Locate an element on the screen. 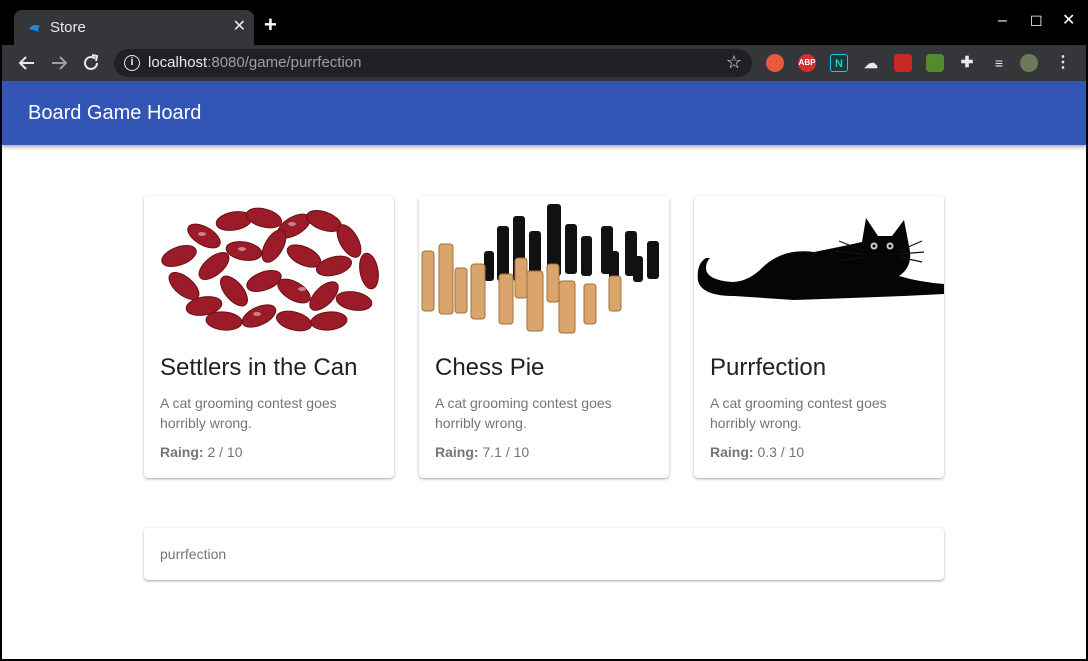  green-extension-icon is located at coordinates (935, 63).